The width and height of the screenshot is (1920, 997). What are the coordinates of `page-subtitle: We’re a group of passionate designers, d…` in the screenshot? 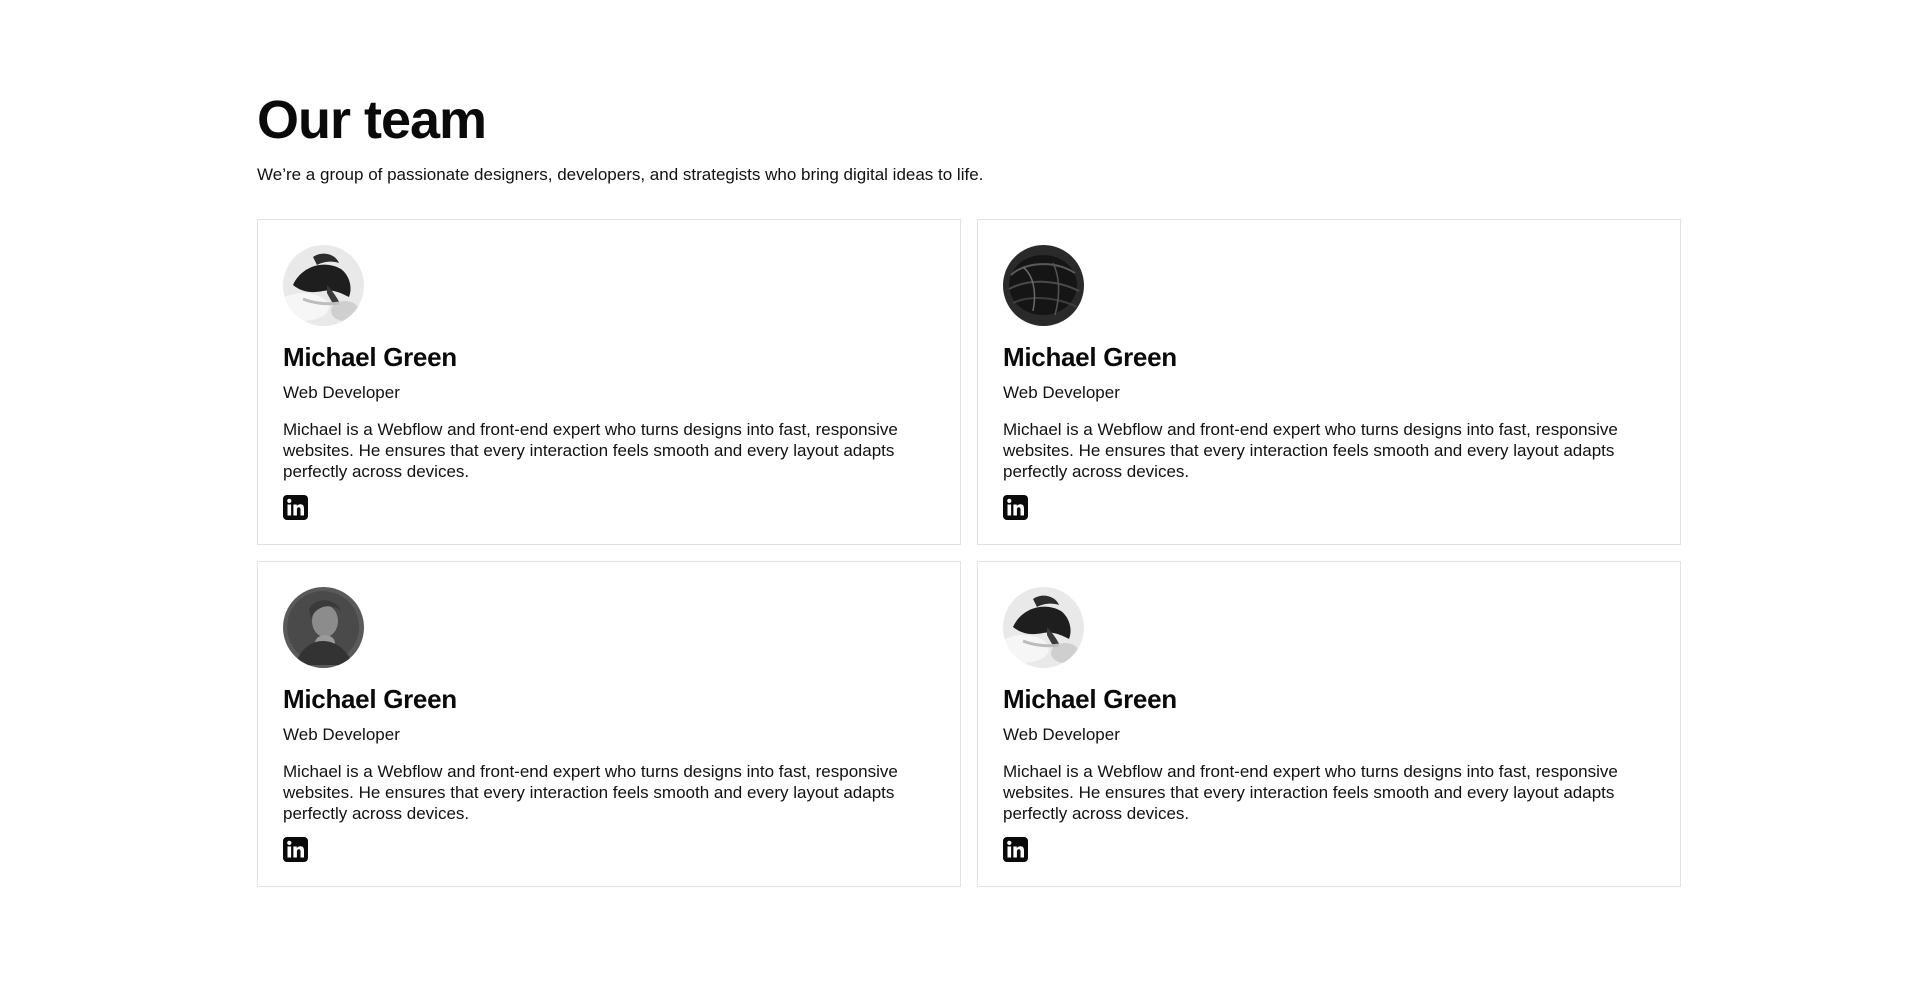 It's located at (620, 174).